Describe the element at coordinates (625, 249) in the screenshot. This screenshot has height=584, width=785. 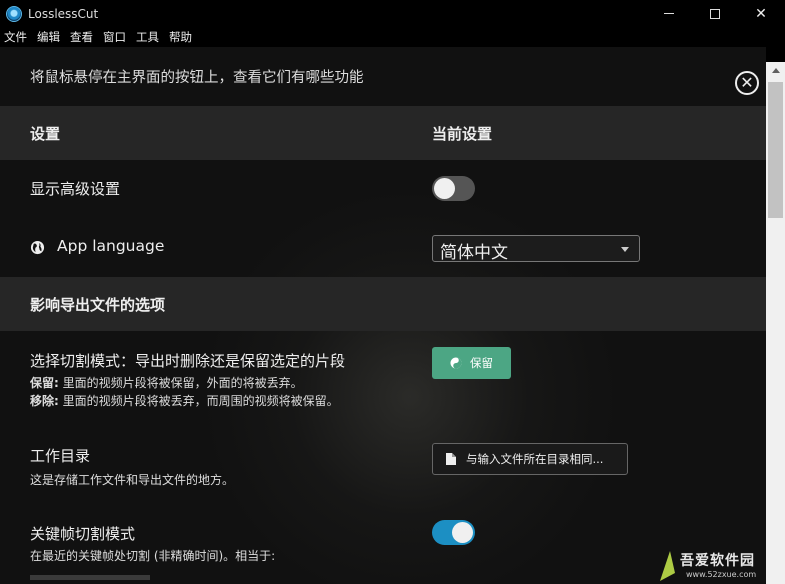
I see `chevron-down-icon` at that location.